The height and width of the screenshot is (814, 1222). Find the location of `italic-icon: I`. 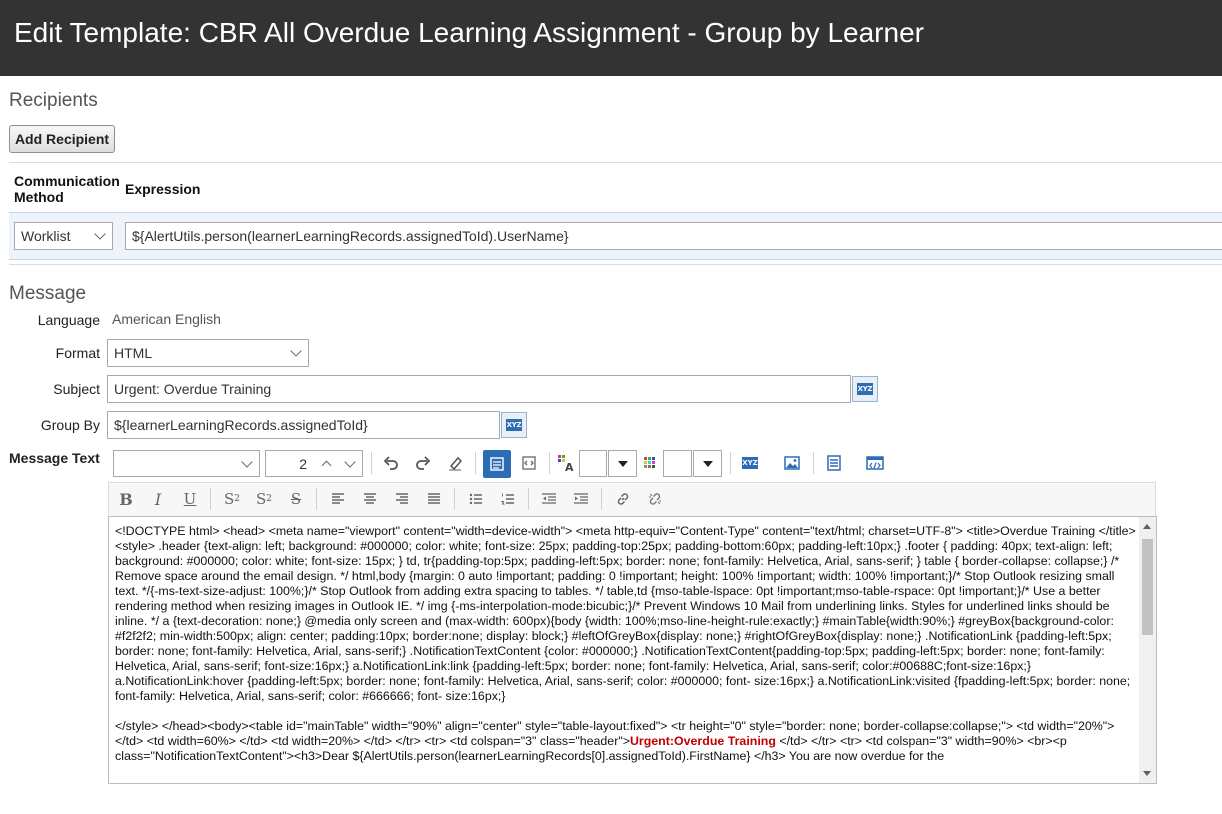

italic-icon: I is located at coordinates (158, 499).